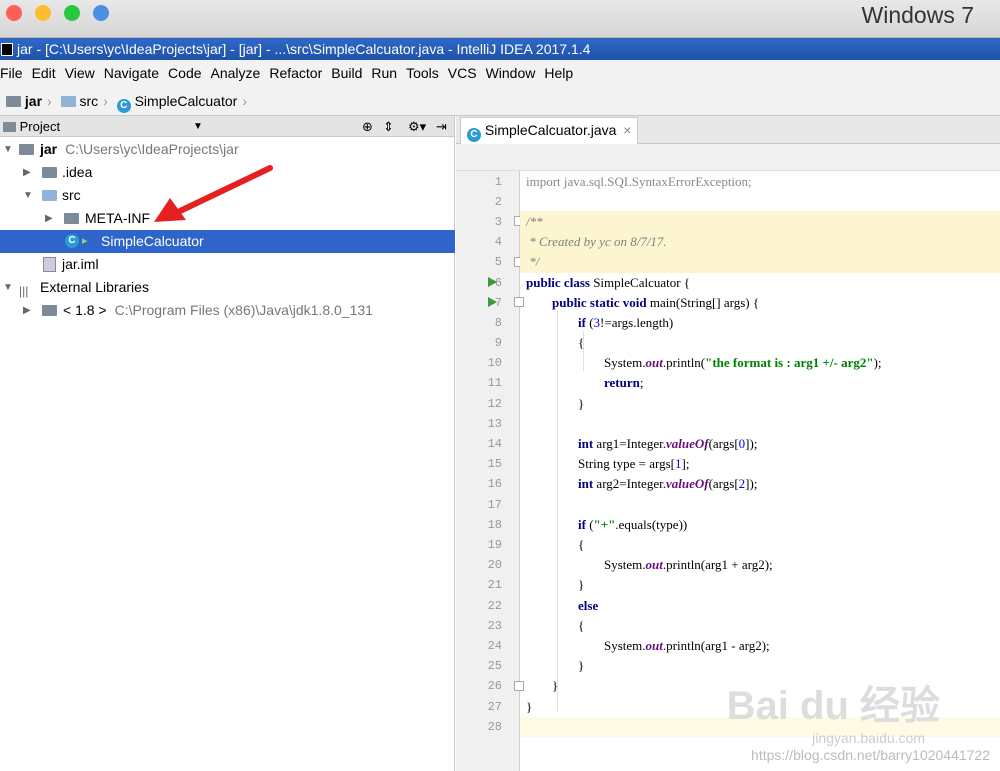 This screenshot has width=1000, height=771. Describe the element at coordinates (494, 464) in the screenshot. I see `line-number: 15` at that location.